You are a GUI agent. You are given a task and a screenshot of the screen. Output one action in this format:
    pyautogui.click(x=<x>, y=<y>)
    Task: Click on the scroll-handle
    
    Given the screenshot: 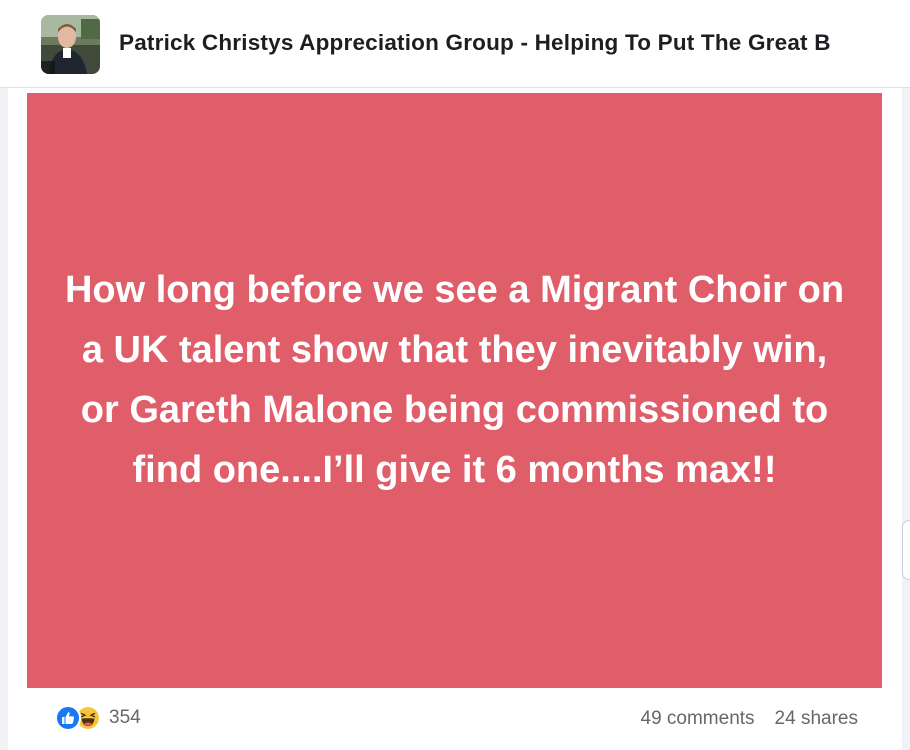 What is the action you would take?
    pyautogui.click(x=906, y=550)
    